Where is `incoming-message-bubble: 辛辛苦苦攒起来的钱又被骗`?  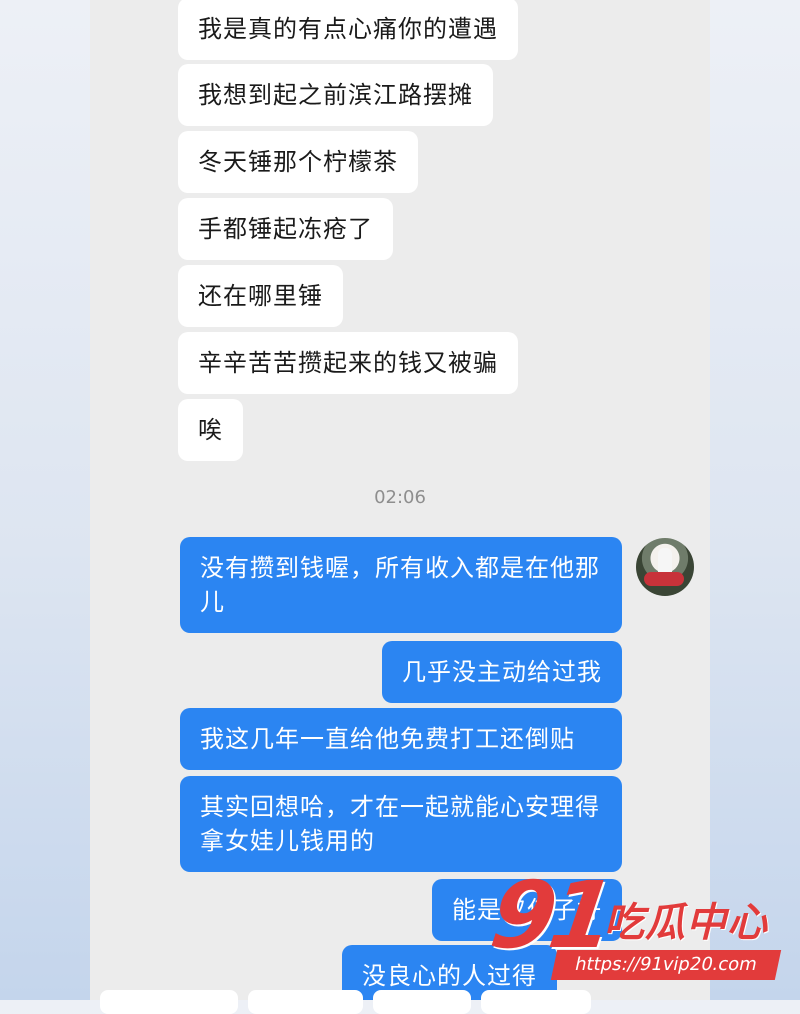 incoming-message-bubble: 辛辛苦苦攒起来的钱又被骗 is located at coordinates (348, 363).